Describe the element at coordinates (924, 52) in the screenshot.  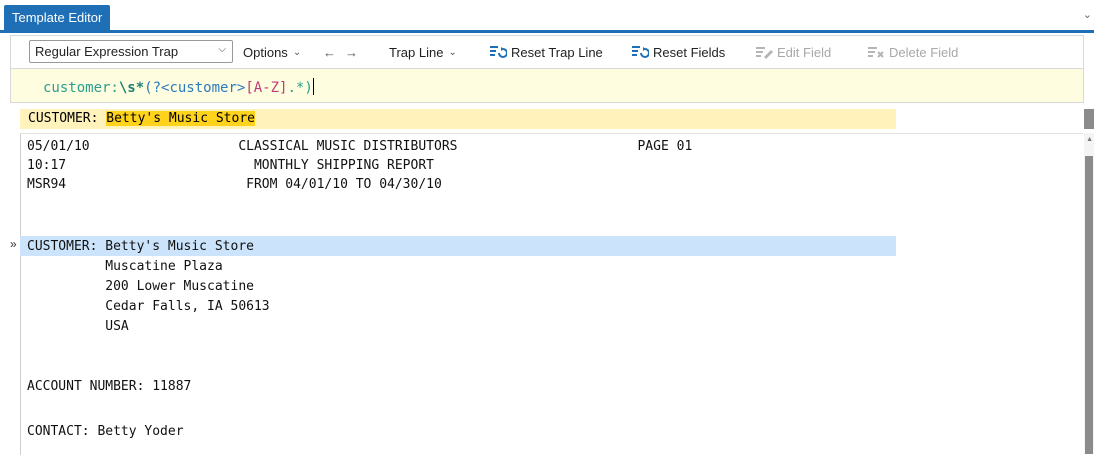
I see `delete-field-label: Delete Field` at that location.